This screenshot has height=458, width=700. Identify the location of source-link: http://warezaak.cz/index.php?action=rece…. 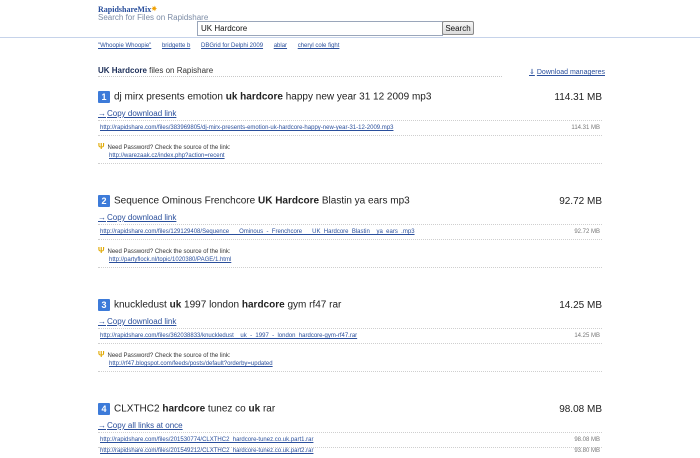
(167, 156).